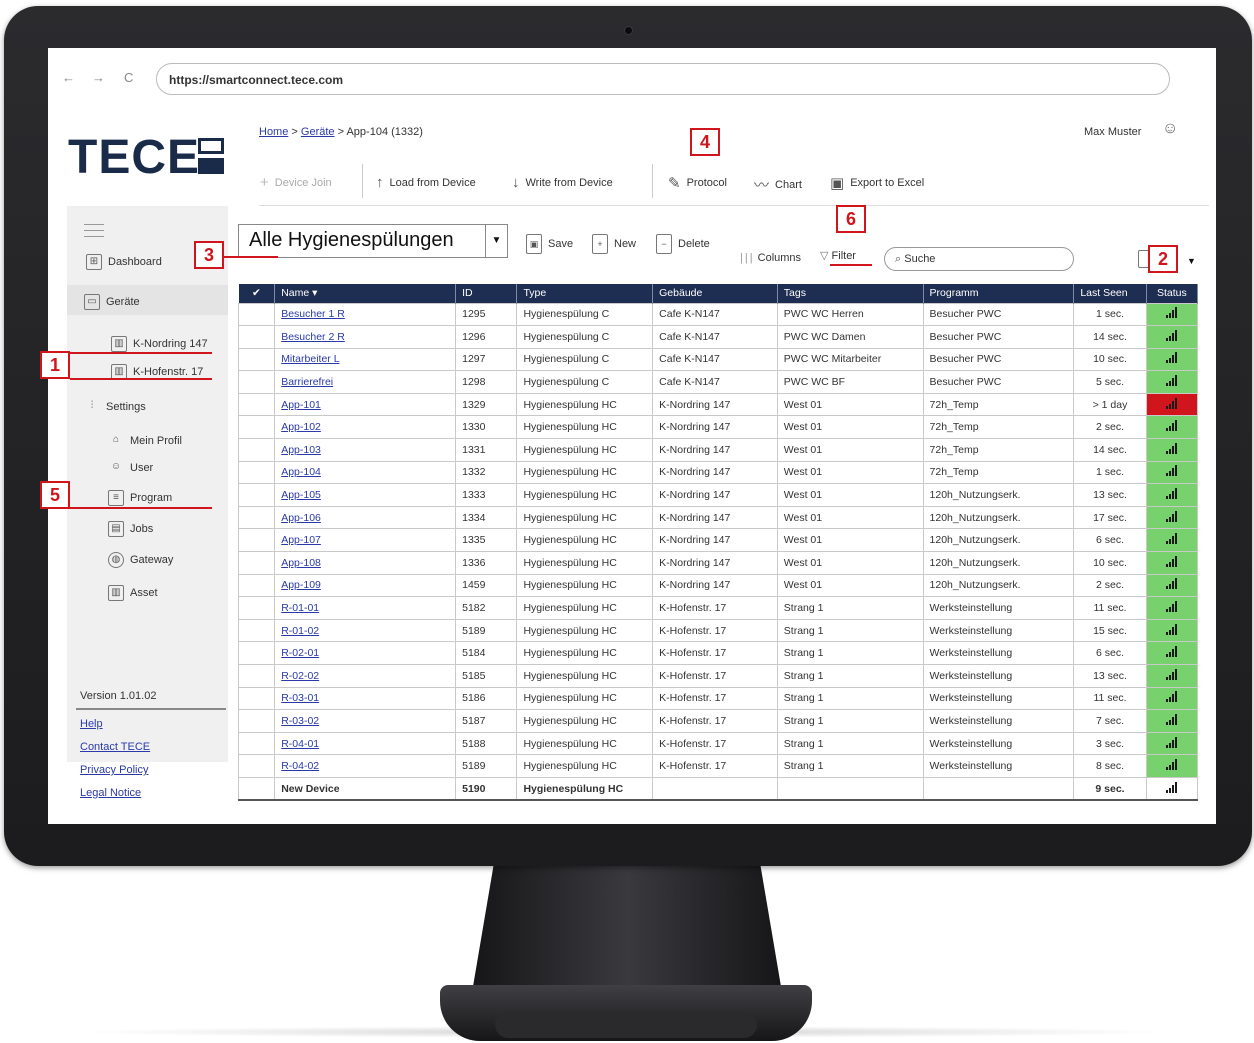 This screenshot has width=1254, height=1043. What do you see at coordinates (159, 344) in the screenshot?
I see `sidebar-item-site-nordring: ▥ K-Nordring 147` at bounding box center [159, 344].